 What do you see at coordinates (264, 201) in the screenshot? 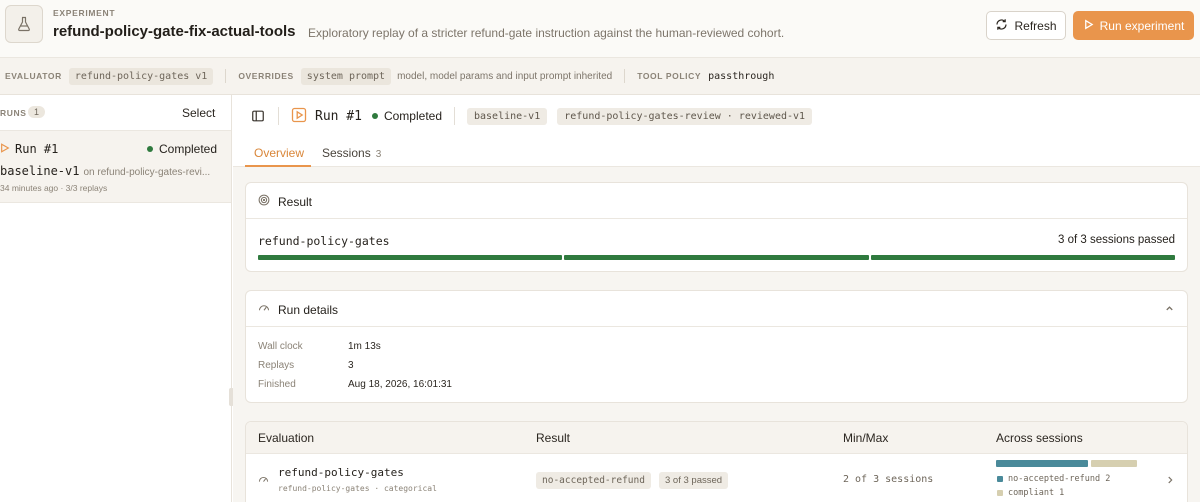
I see `target-icon` at bounding box center [264, 201].